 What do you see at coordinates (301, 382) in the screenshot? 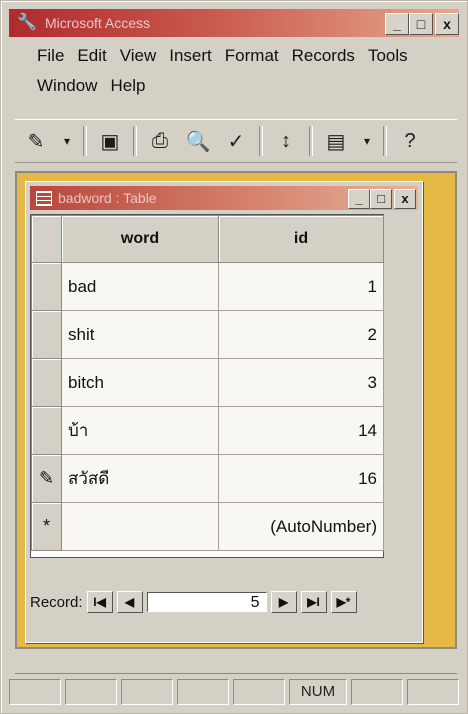
I see `cell-id: 3` at bounding box center [301, 382].